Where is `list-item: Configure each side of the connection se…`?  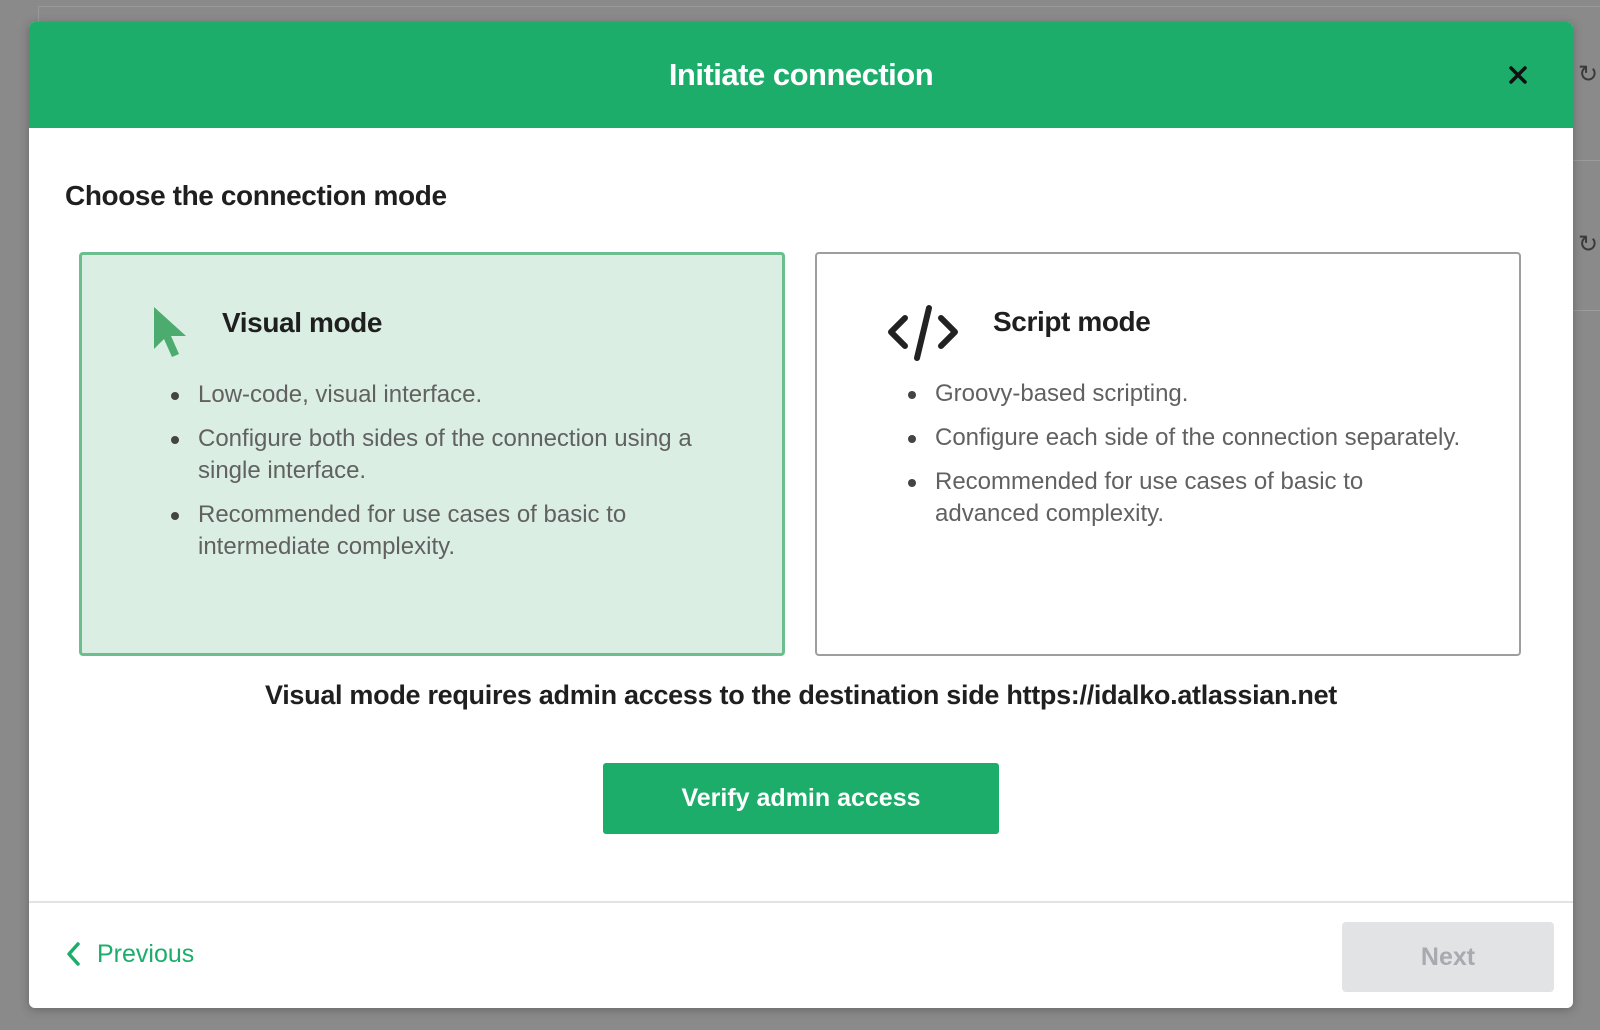 list-item: Configure each side of the connection se… is located at coordinates (1185, 438).